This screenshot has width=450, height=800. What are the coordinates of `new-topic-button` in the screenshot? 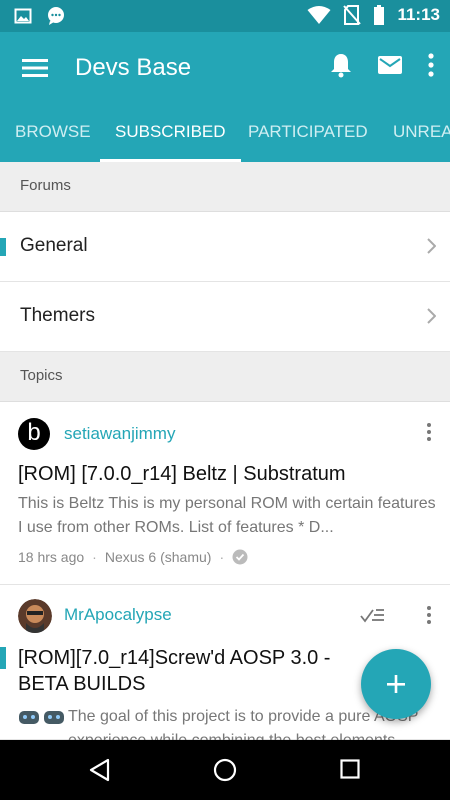 It's located at (396, 684).